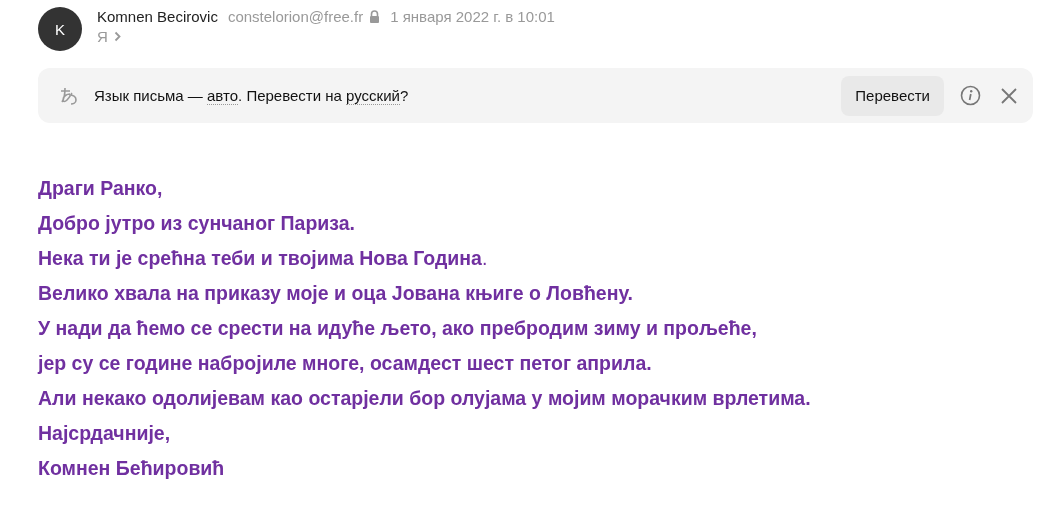 The image size is (1055, 507). What do you see at coordinates (157, 16) in the screenshot?
I see `sender-name: Komnen Becirovic` at bounding box center [157, 16].